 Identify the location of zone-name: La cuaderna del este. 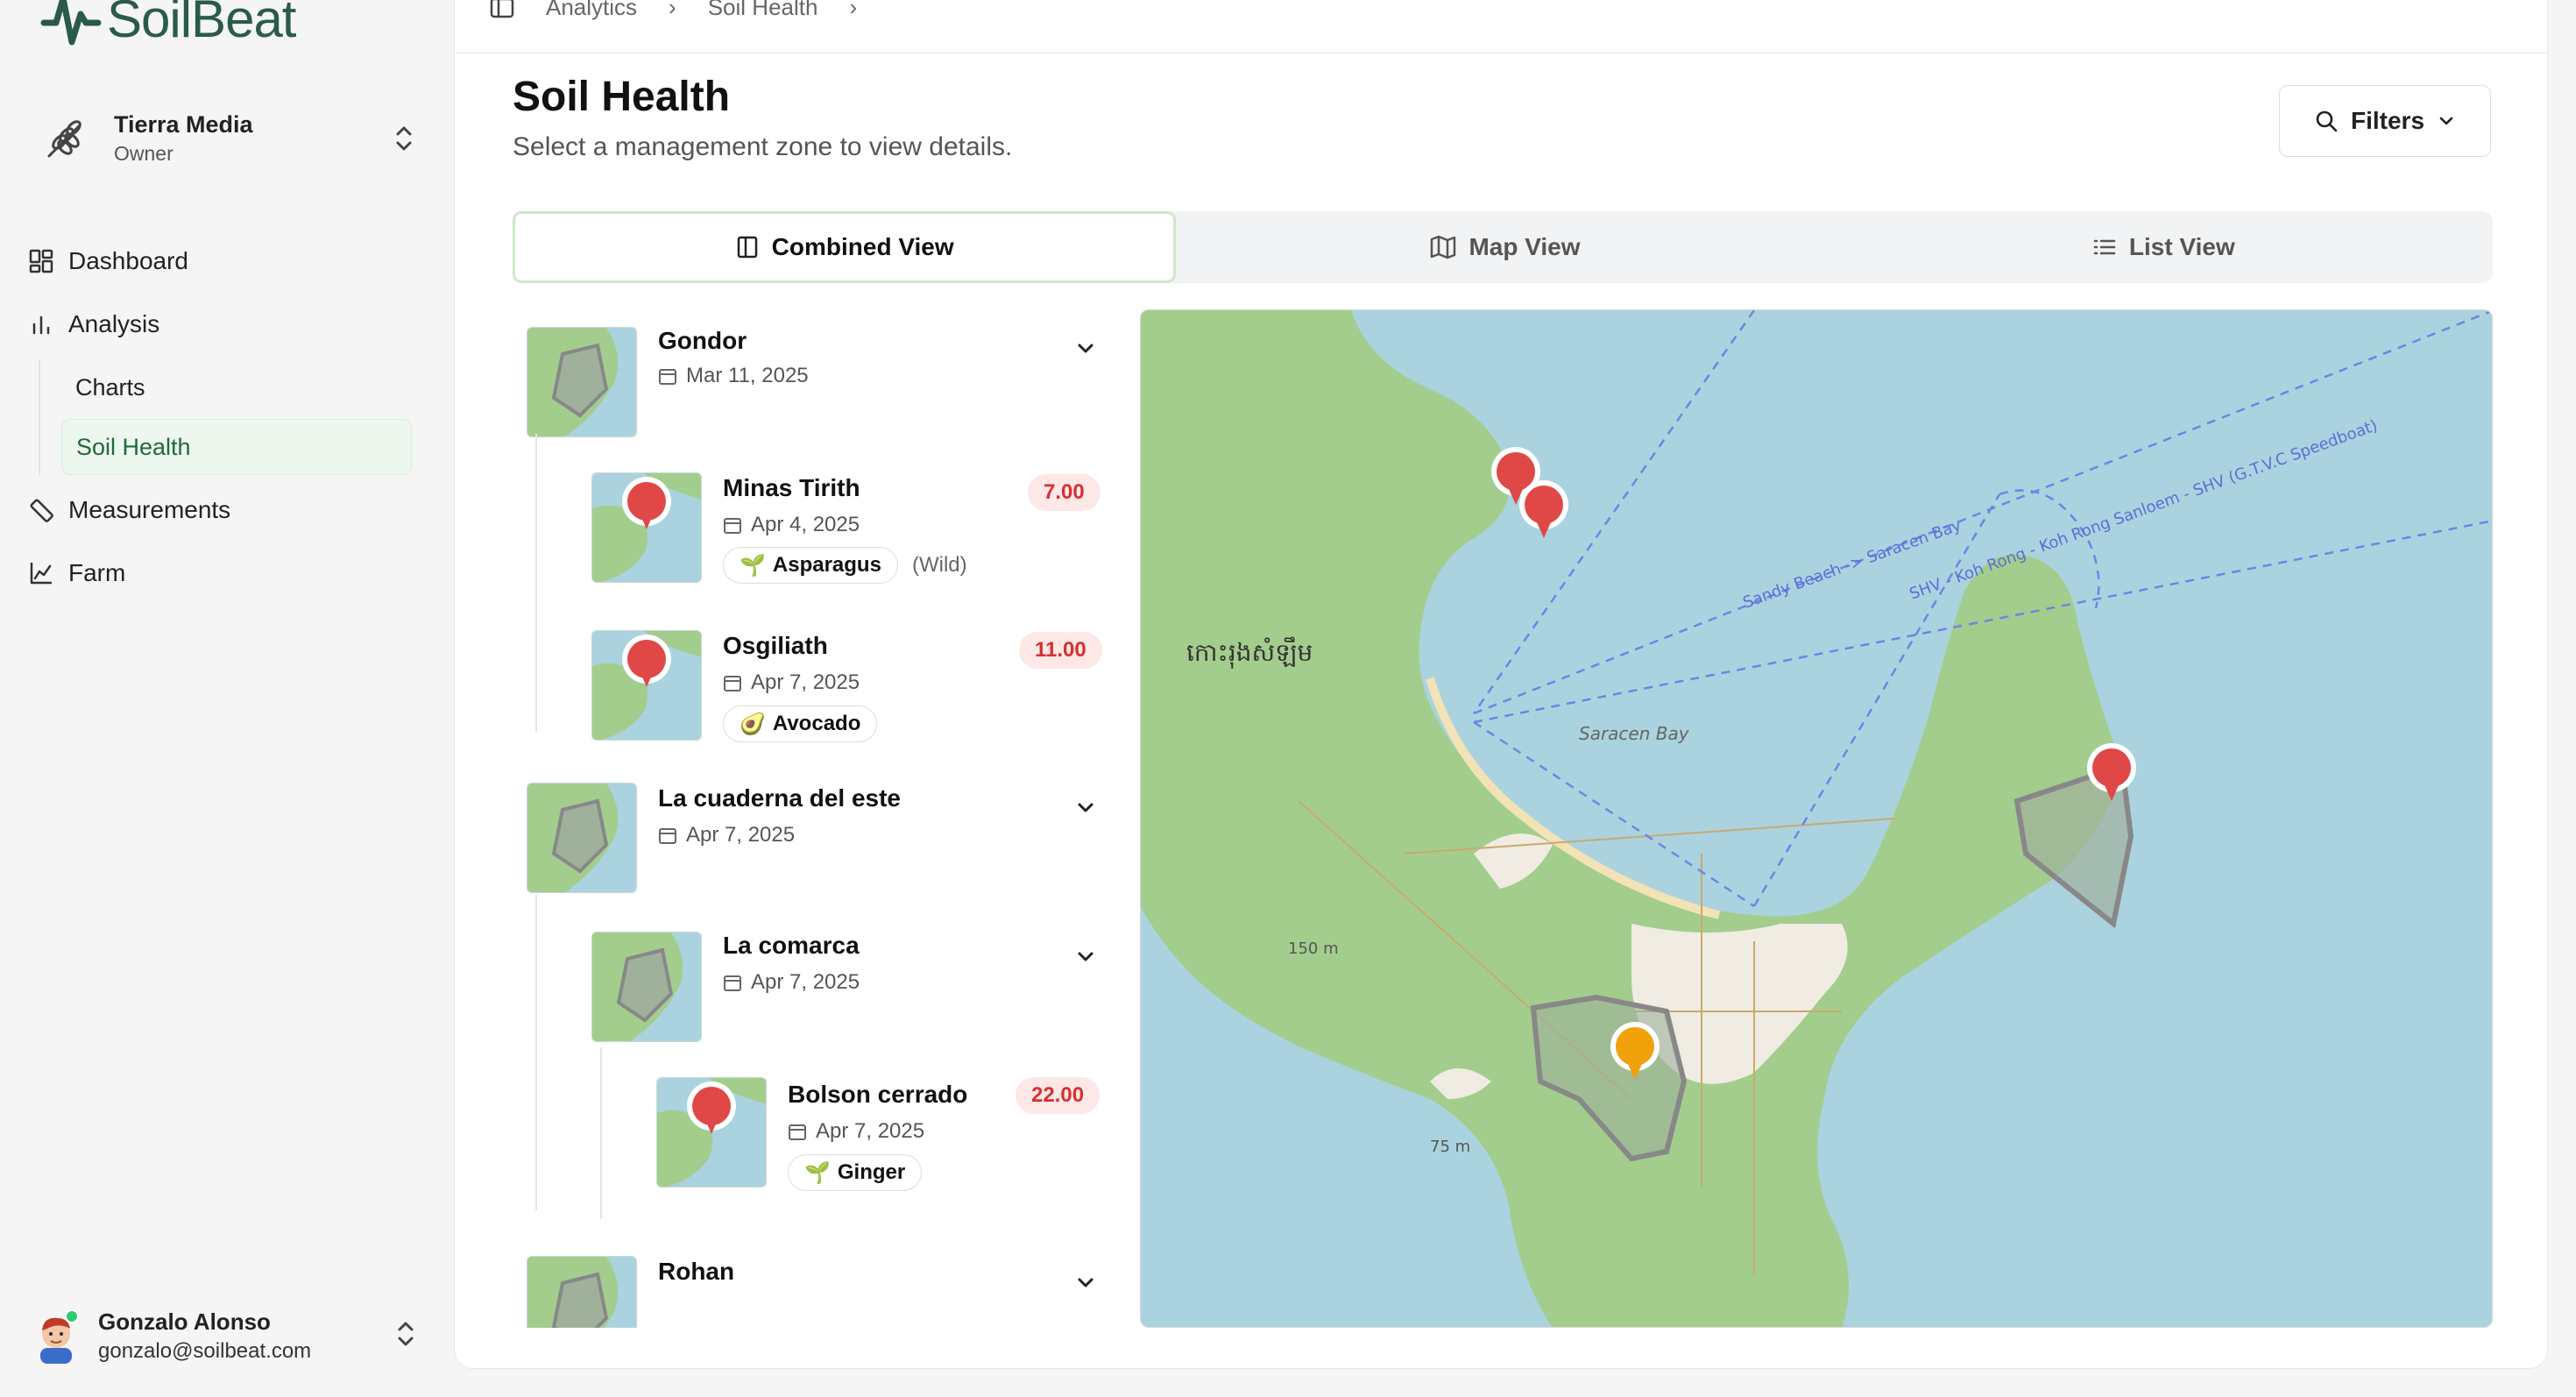
(779, 798).